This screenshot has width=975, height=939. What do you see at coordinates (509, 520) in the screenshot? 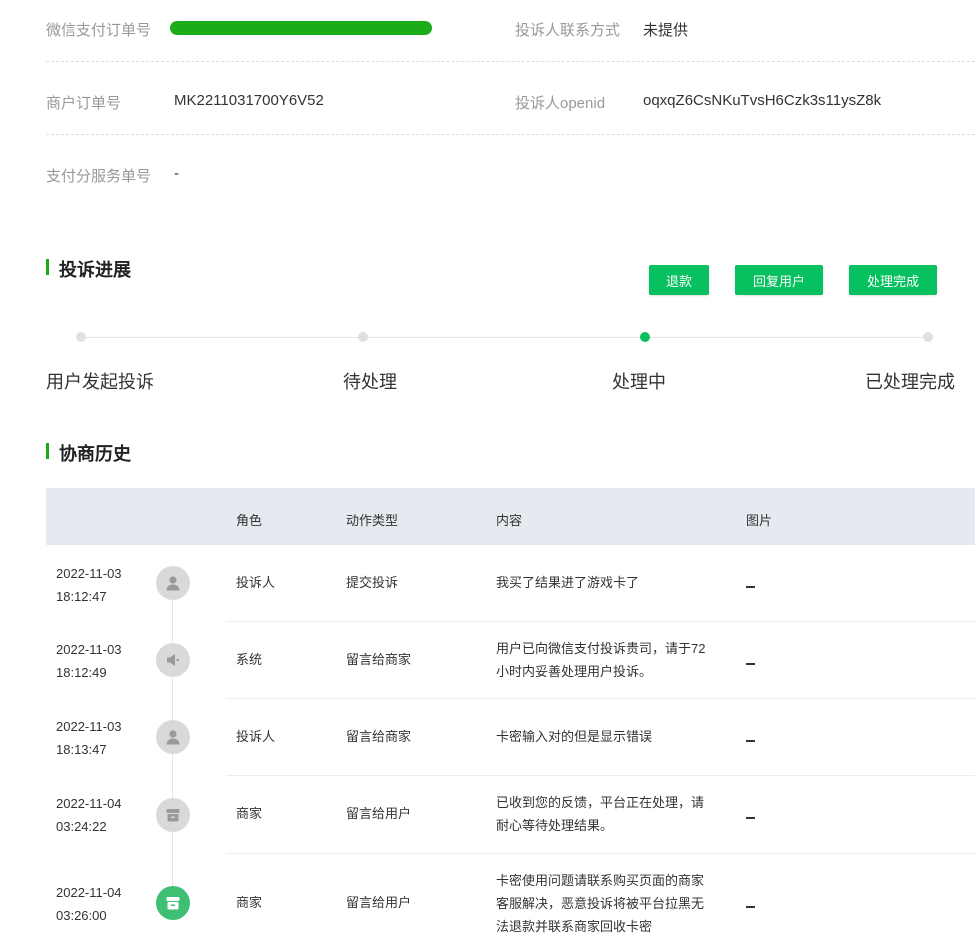
I see `column-header-content: 内容` at bounding box center [509, 520].